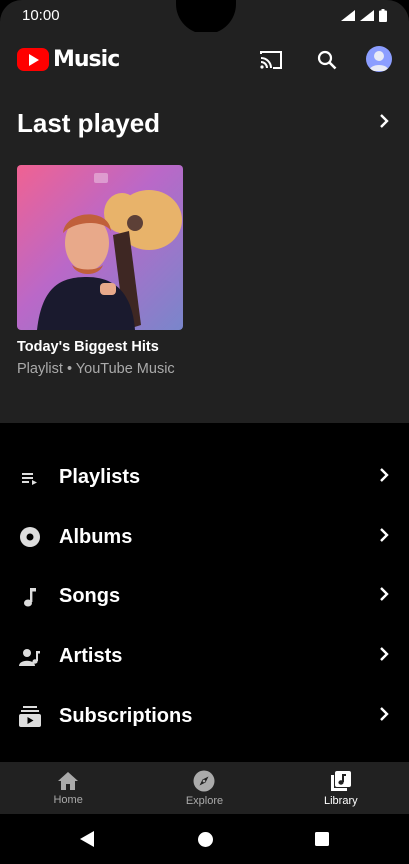  What do you see at coordinates (367, 15) in the screenshot?
I see `signal-icon` at bounding box center [367, 15].